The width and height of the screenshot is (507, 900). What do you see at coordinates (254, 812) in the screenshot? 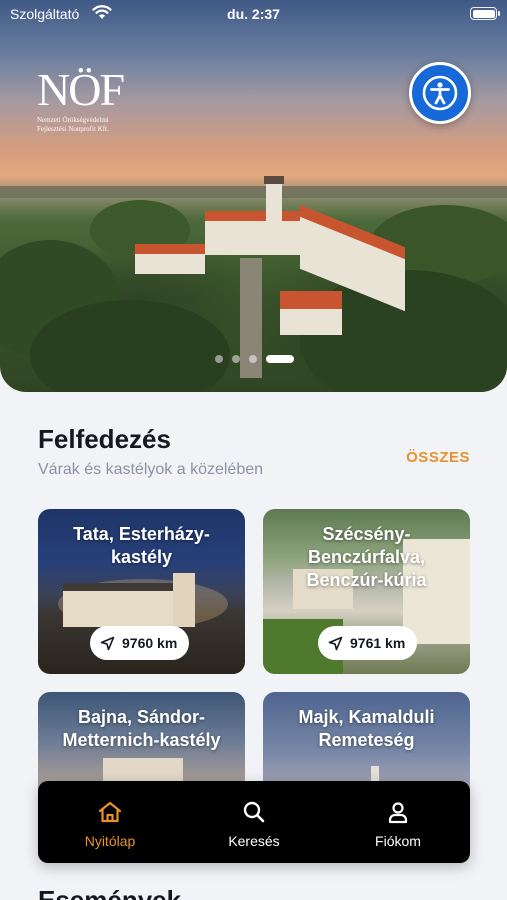
I see `search-icon` at bounding box center [254, 812].